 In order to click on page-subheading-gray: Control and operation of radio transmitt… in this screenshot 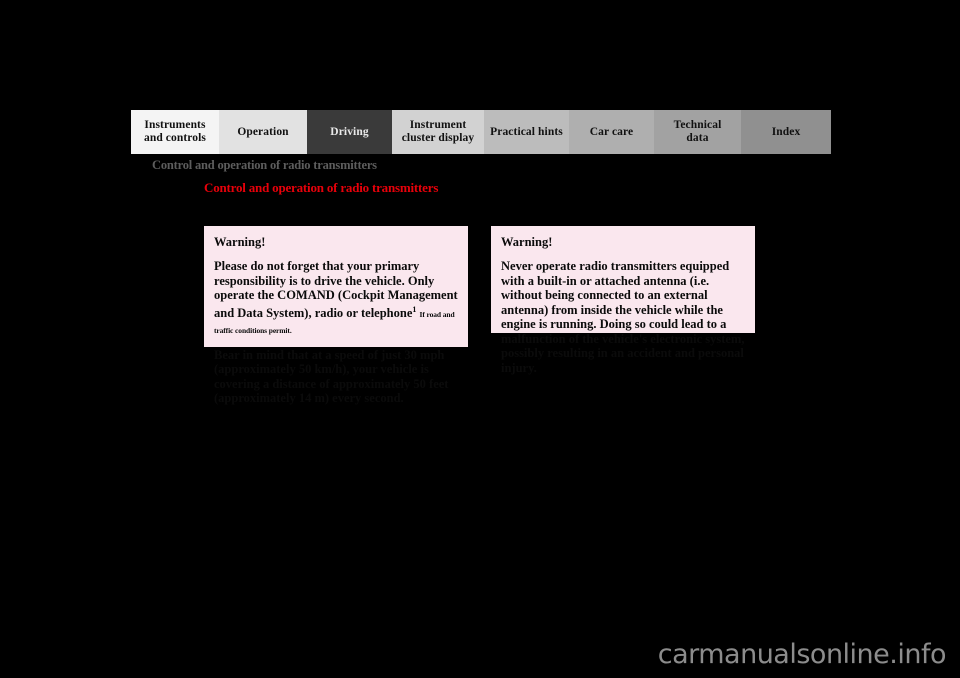, I will do `click(264, 165)`.